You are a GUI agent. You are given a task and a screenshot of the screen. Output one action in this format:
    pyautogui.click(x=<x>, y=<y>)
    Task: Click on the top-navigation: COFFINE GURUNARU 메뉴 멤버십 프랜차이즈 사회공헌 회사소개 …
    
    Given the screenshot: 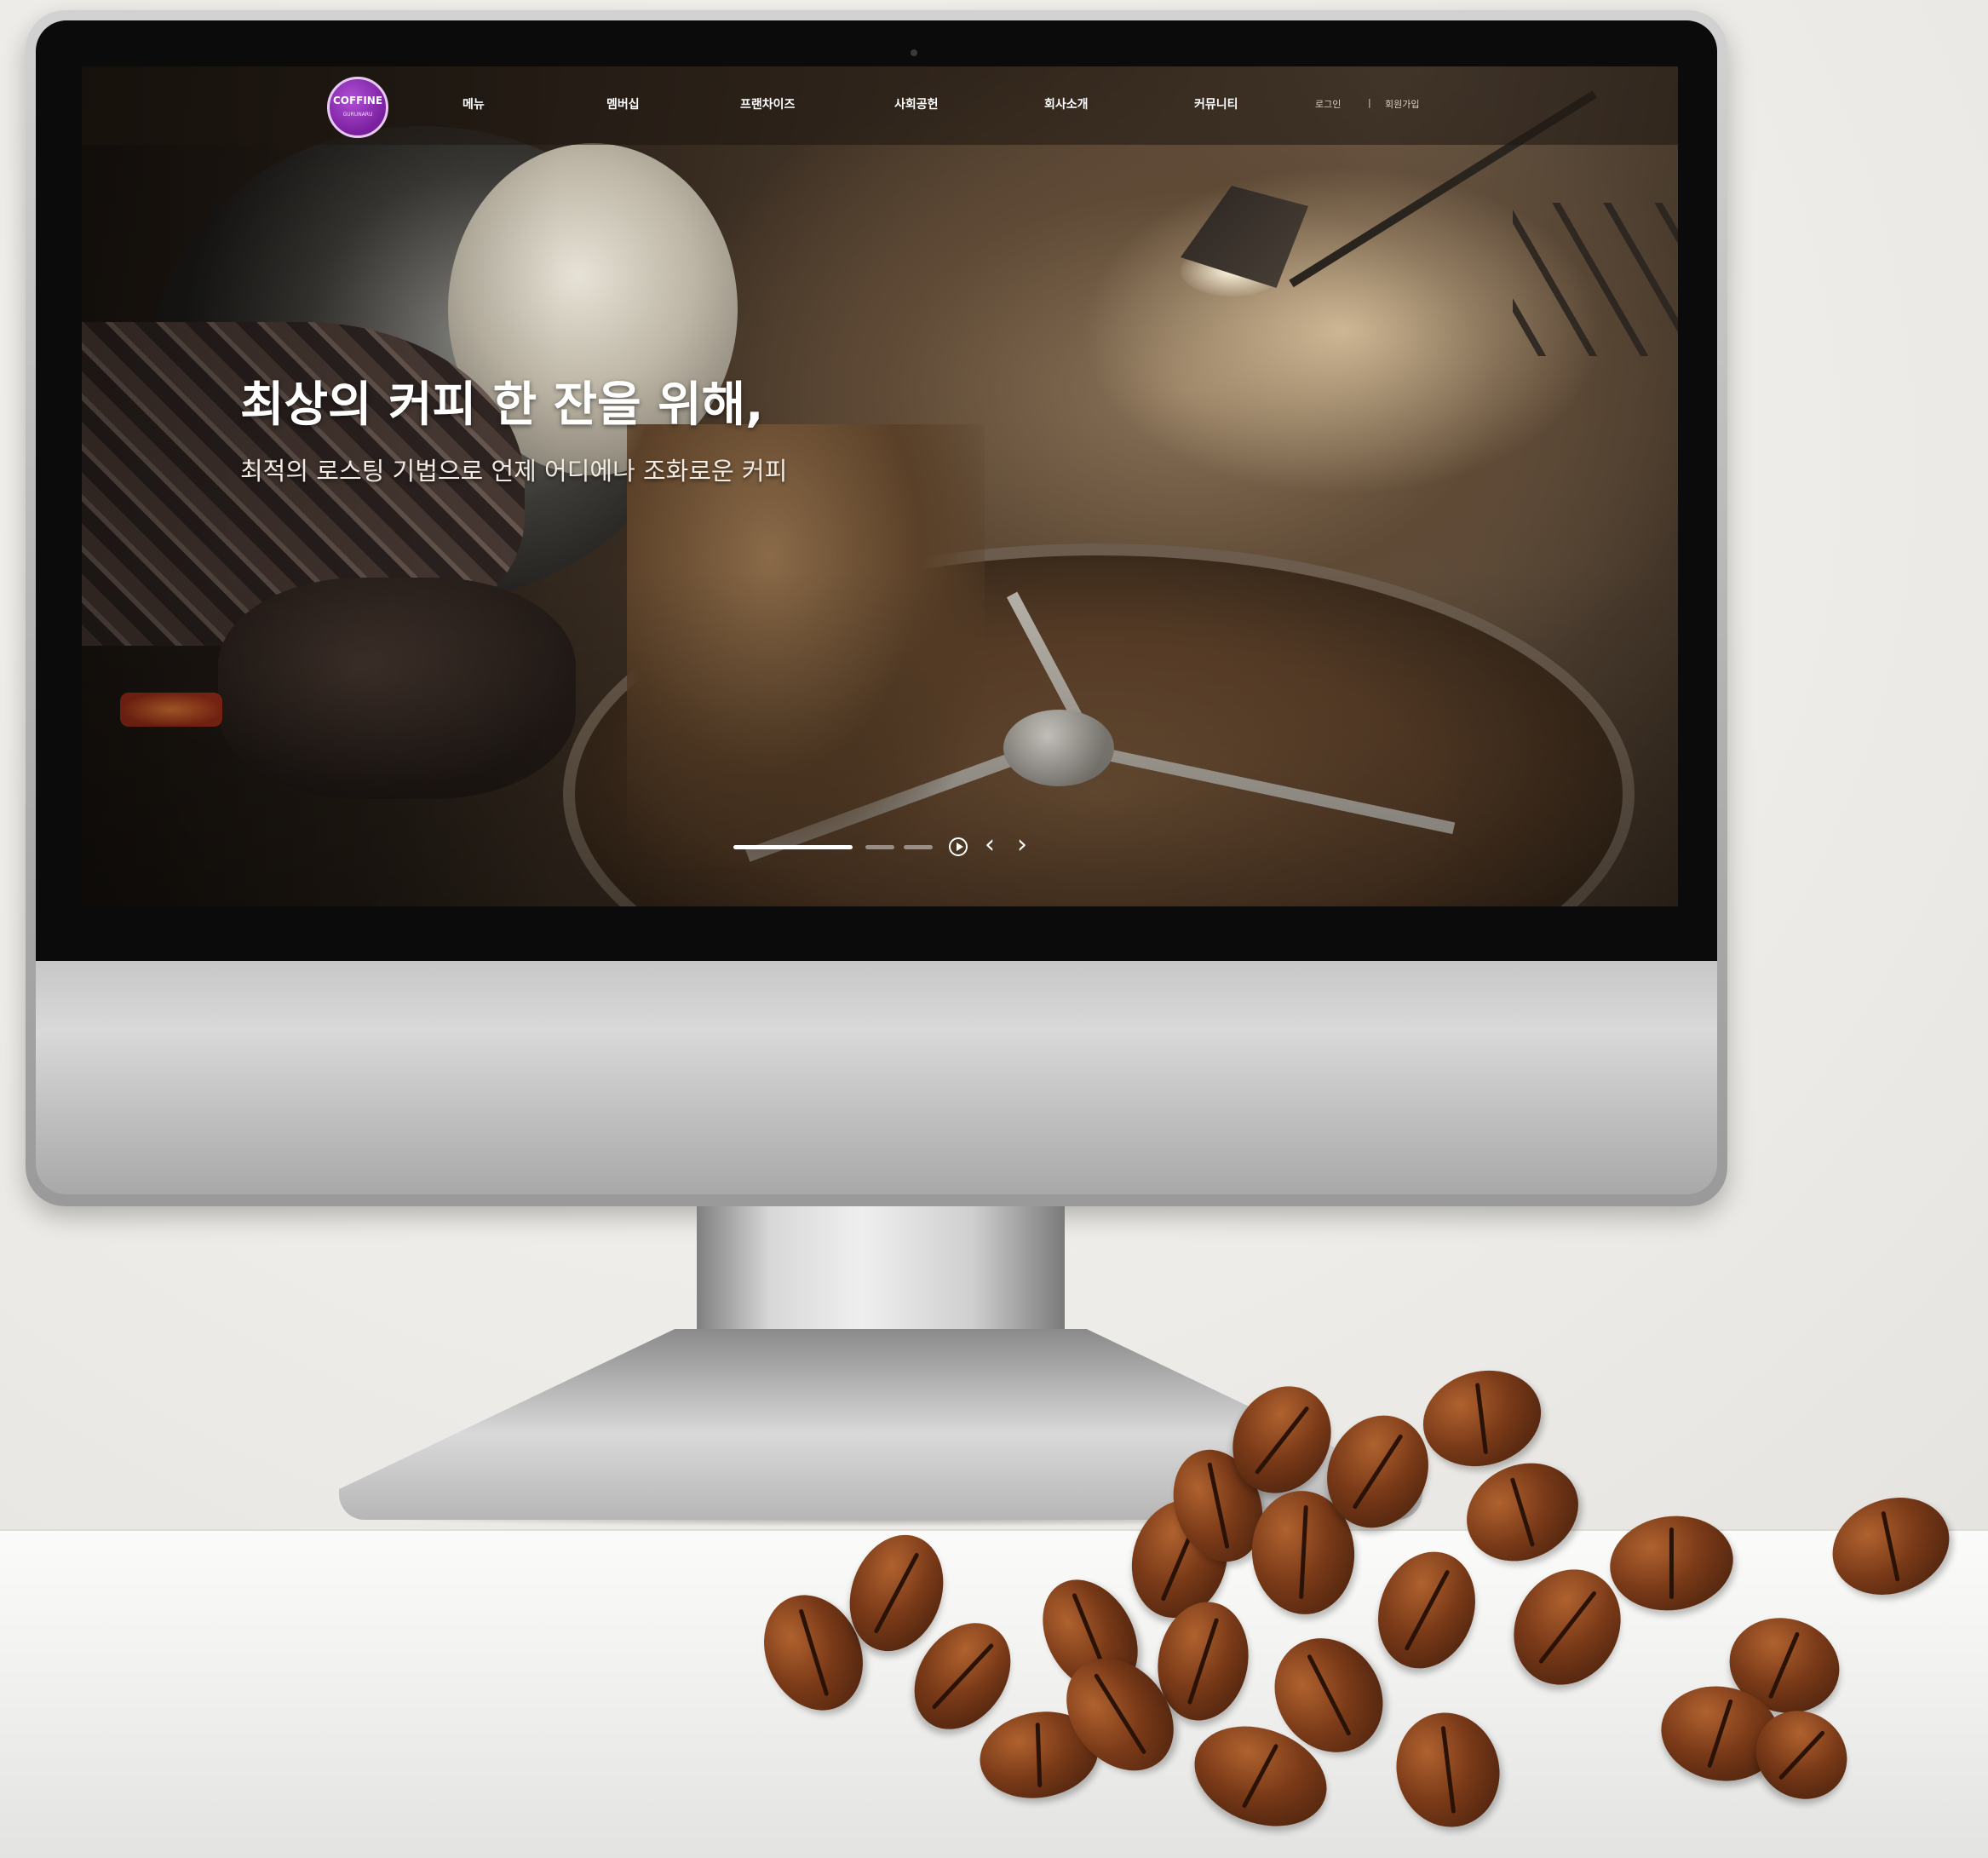 What is the action you would take?
    pyautogui.click(x=880, y=106)
    